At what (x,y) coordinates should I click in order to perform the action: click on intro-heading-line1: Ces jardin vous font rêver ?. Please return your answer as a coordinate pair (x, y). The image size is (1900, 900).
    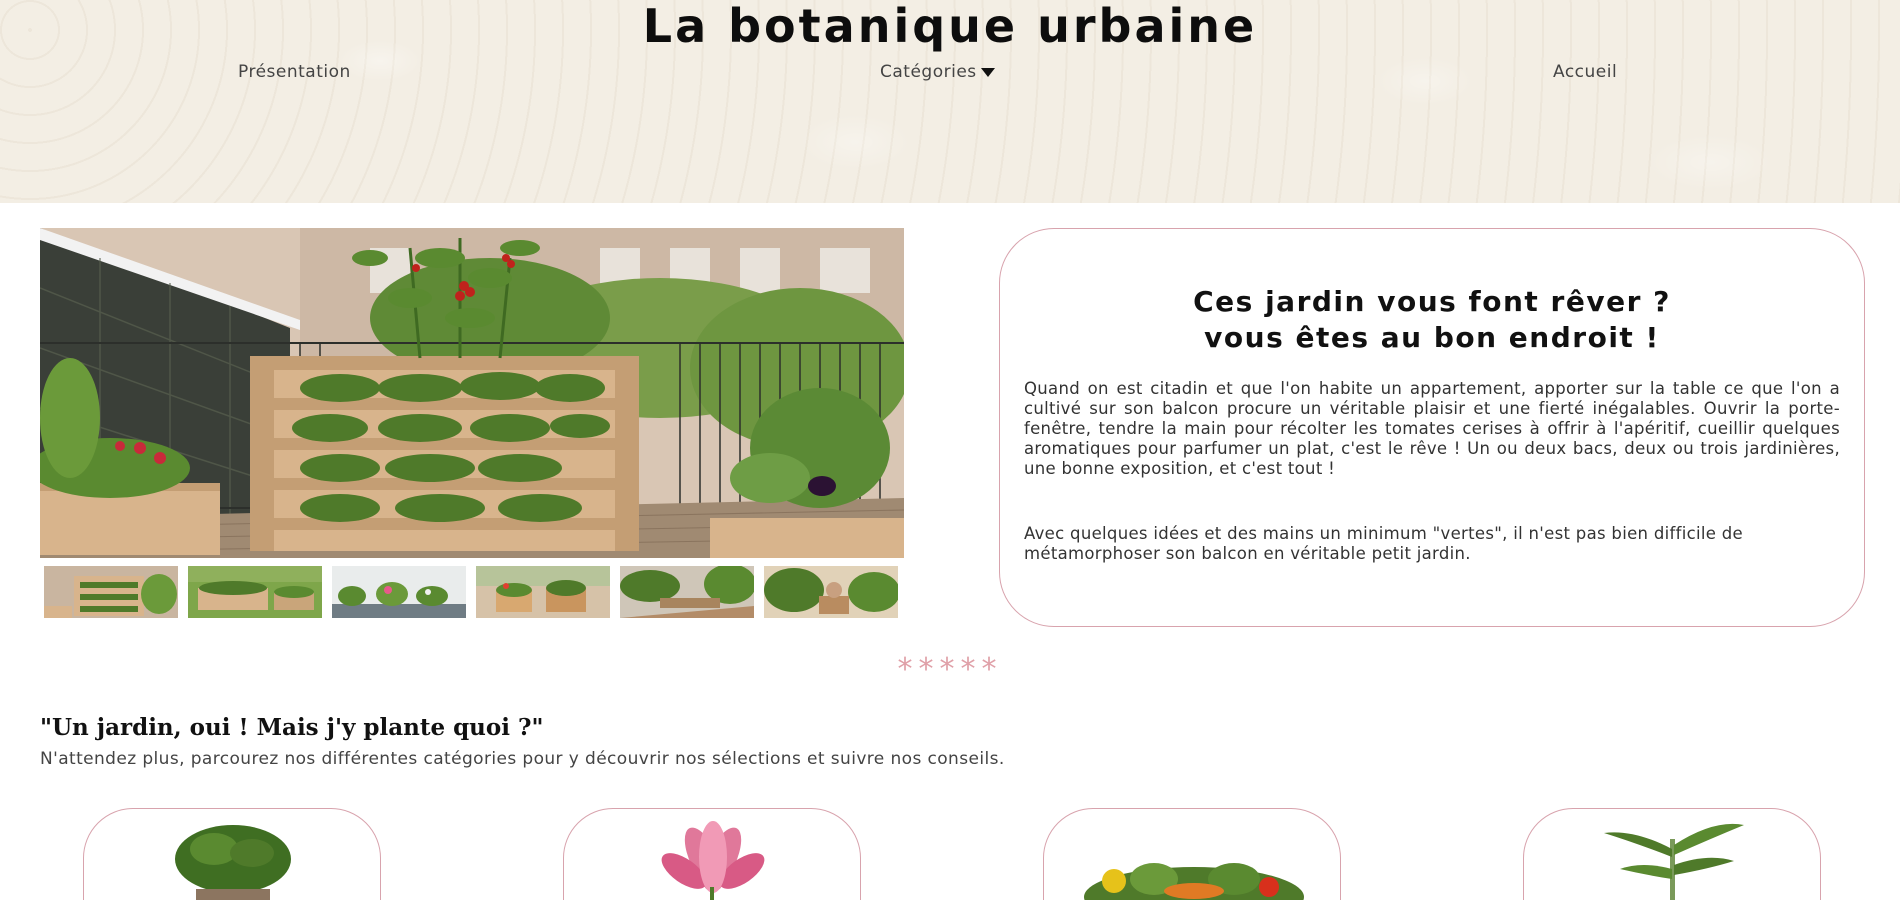
    Looking at the image, I should click on (1432, 301).